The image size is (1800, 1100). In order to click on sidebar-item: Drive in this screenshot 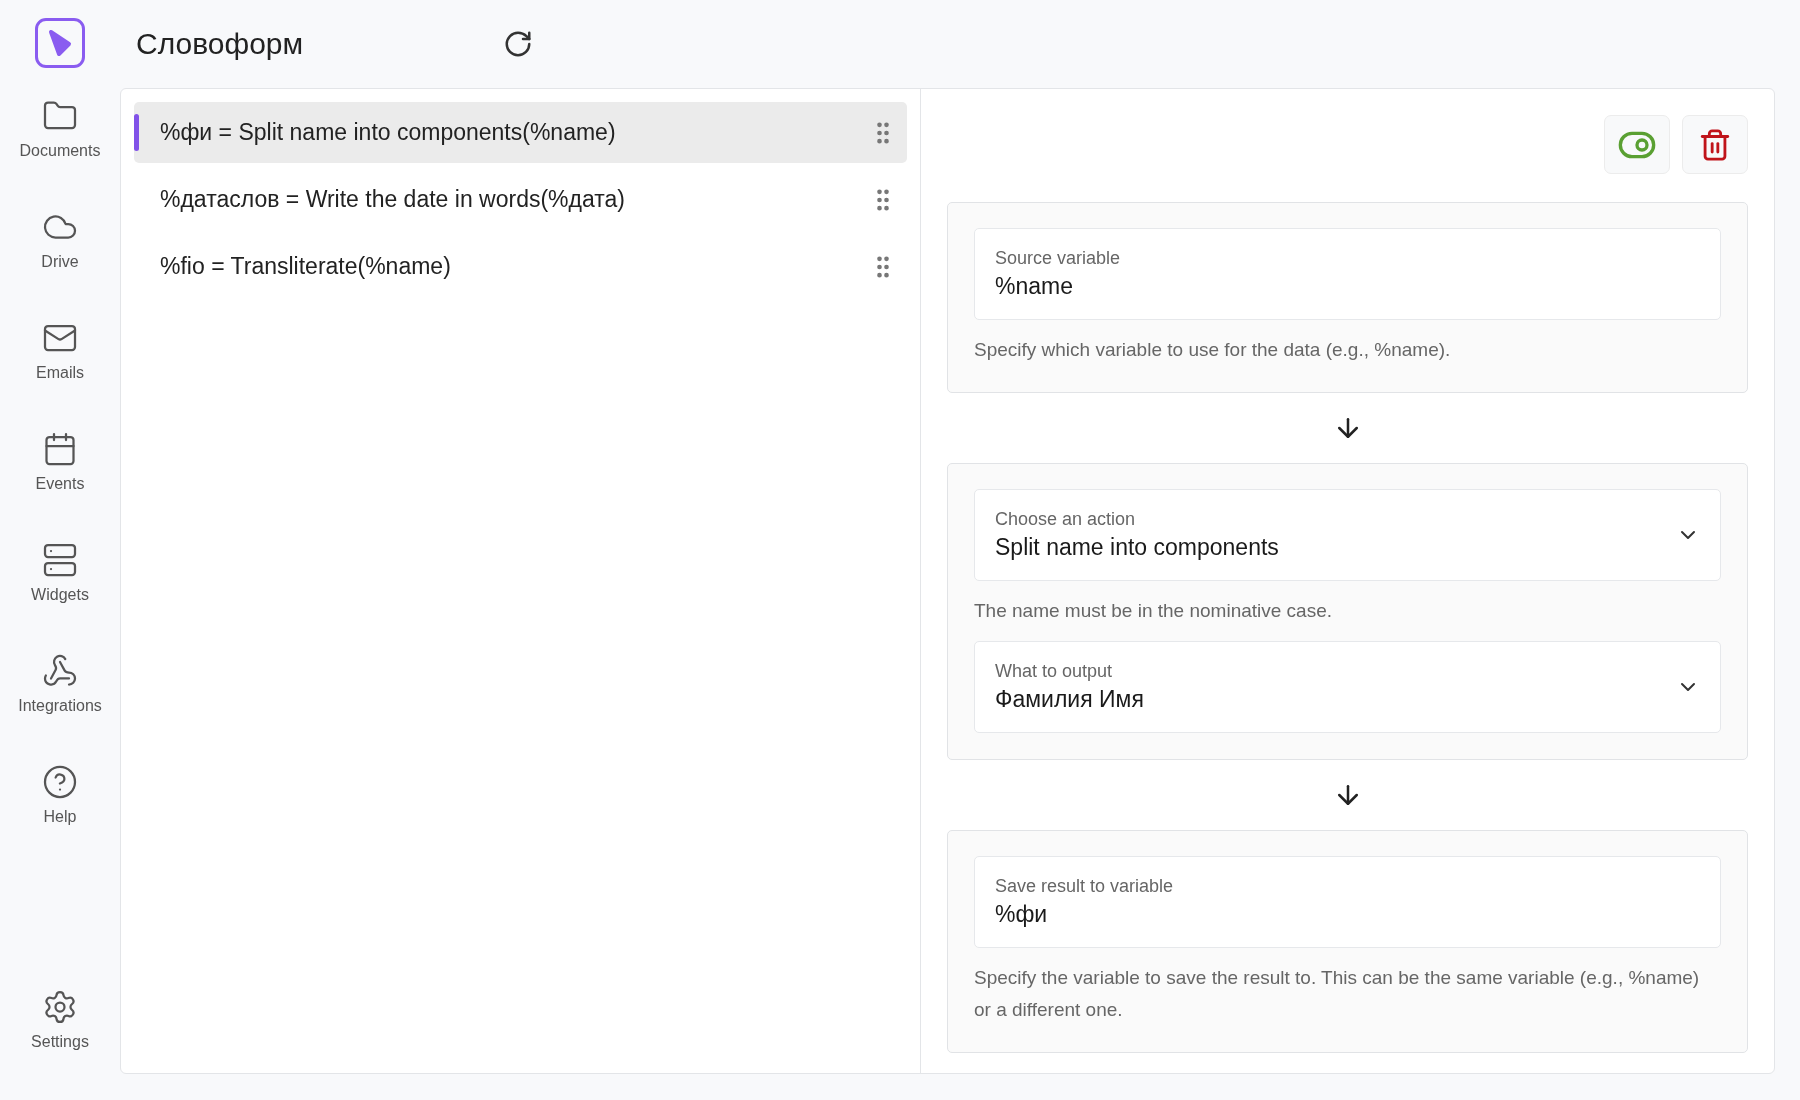, I will do `click(60, 264)`.